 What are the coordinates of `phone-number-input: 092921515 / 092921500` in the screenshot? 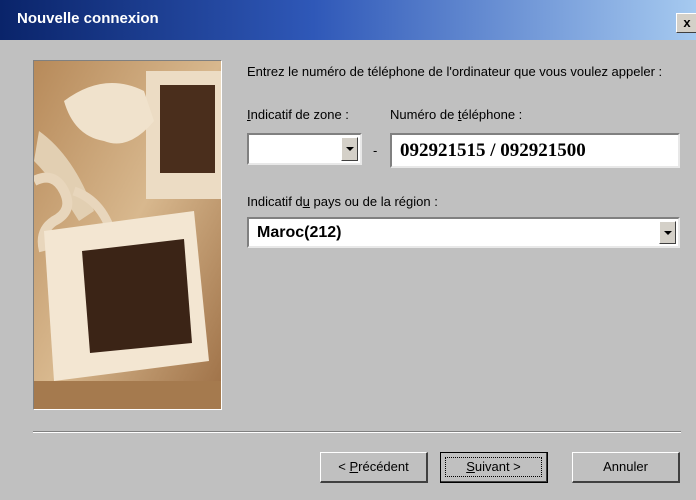 It's located at (535, 150).